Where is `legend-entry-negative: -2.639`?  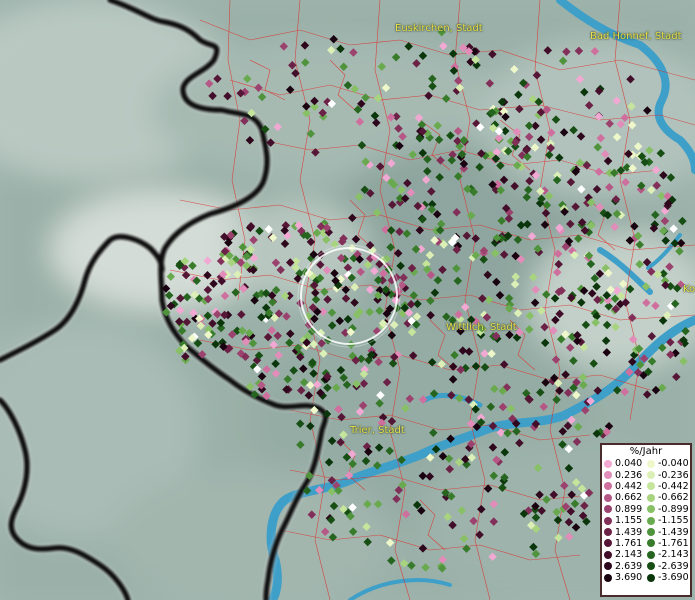
legend-entry-negative: -2.639 is located at coordinates (668, 566).